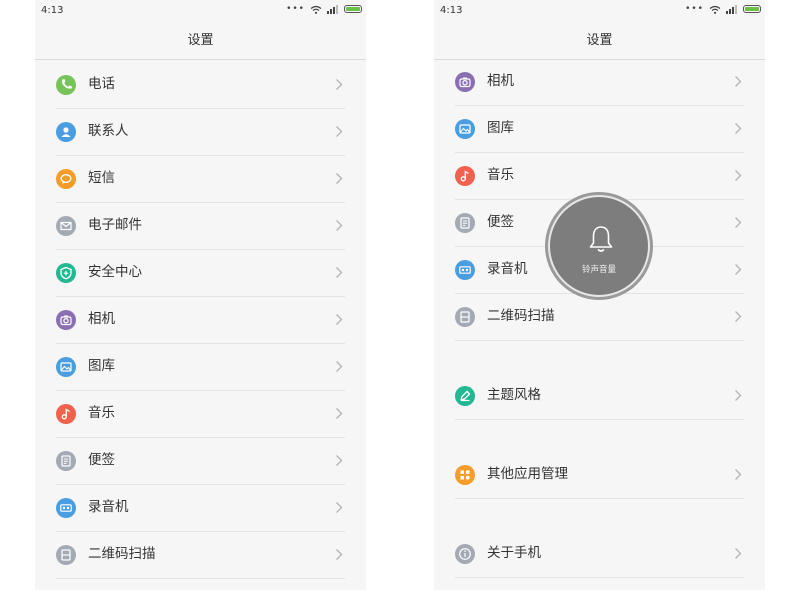 This screenshot has width=800, height=593. What do you see at coordinates (115, 225) in the screenshot?
I see `settings-item-label: 电子邮件` at bounding box center [115, 225].